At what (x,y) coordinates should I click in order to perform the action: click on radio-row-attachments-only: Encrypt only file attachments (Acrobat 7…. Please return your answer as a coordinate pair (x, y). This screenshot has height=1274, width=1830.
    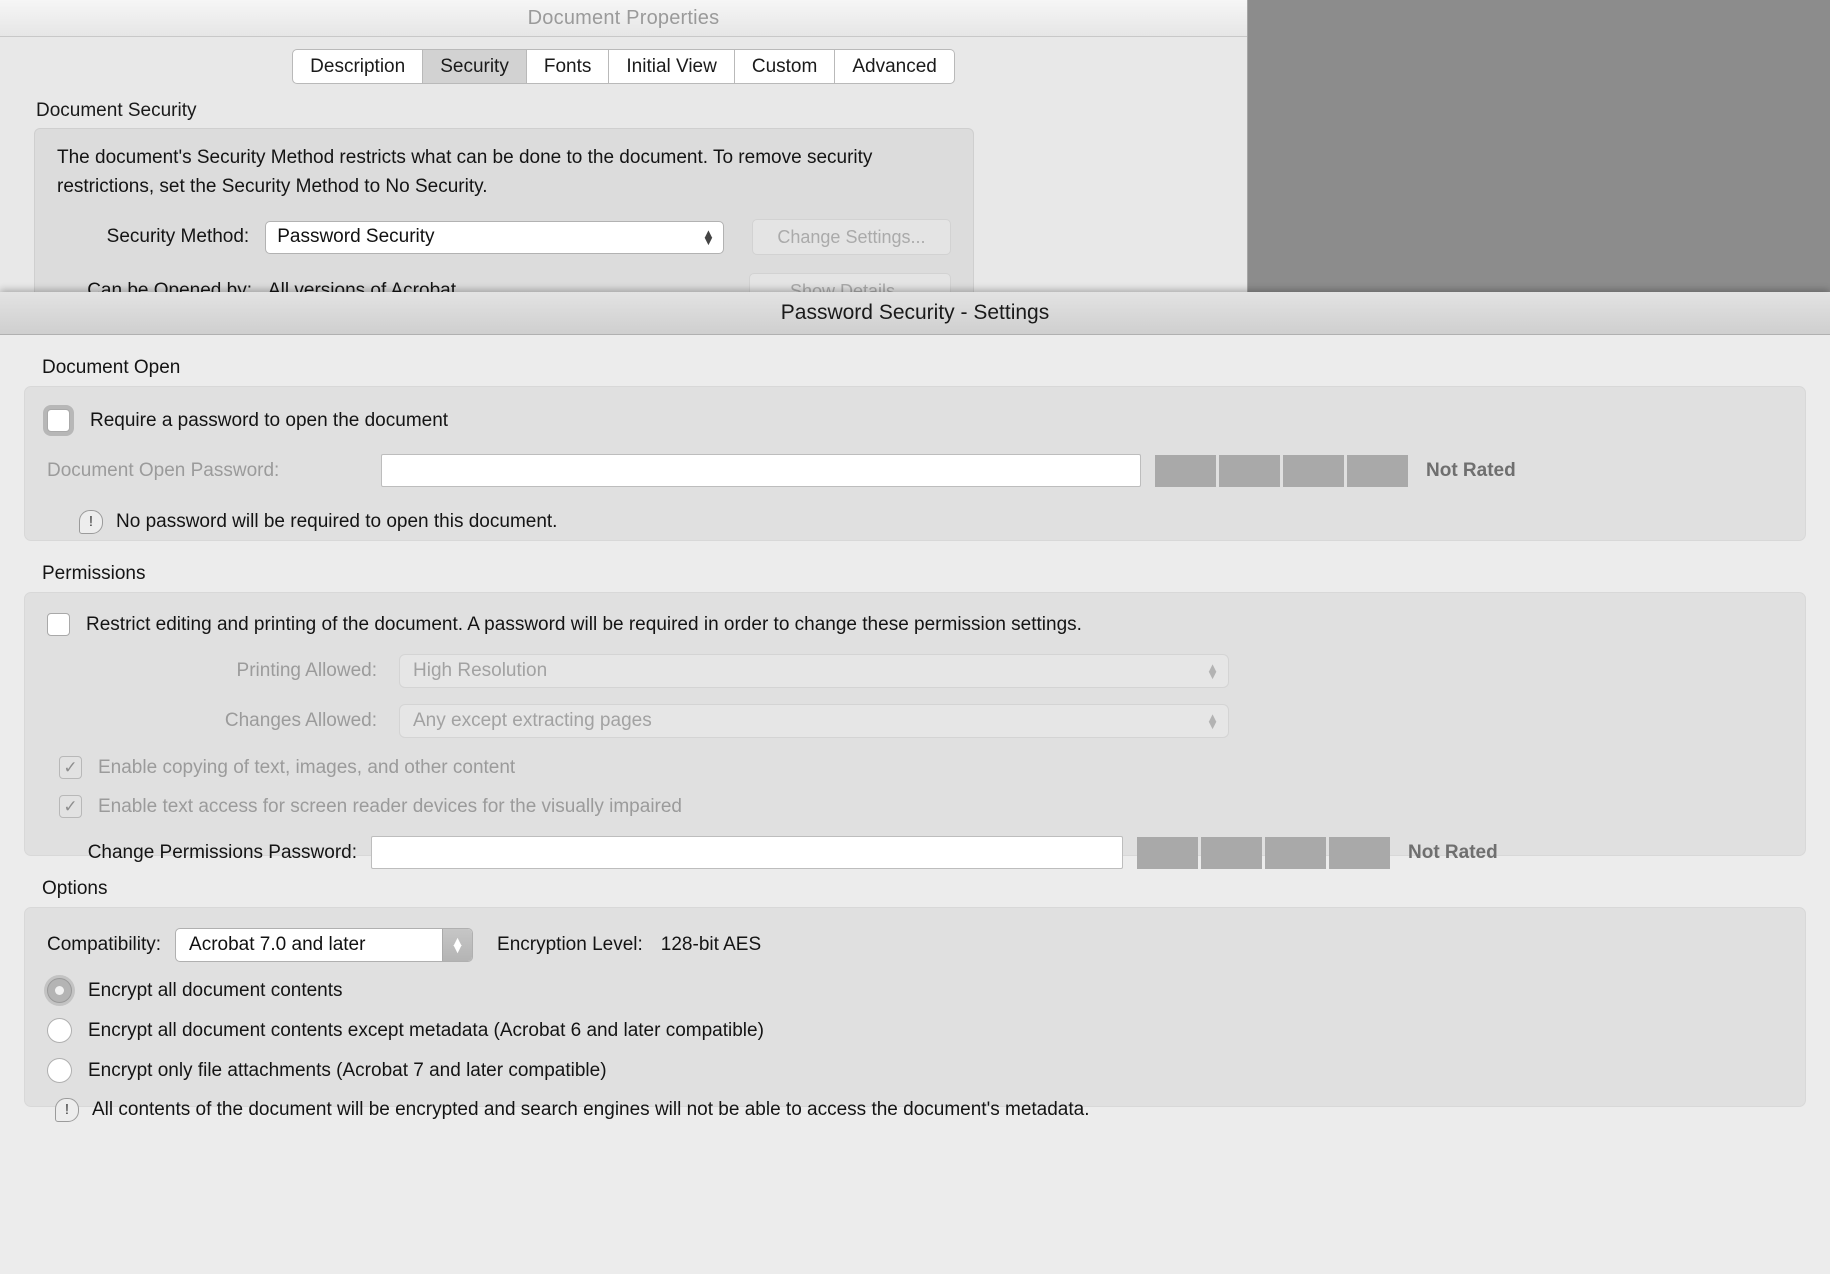
    Looking at the image, I should click on (915, 1070).